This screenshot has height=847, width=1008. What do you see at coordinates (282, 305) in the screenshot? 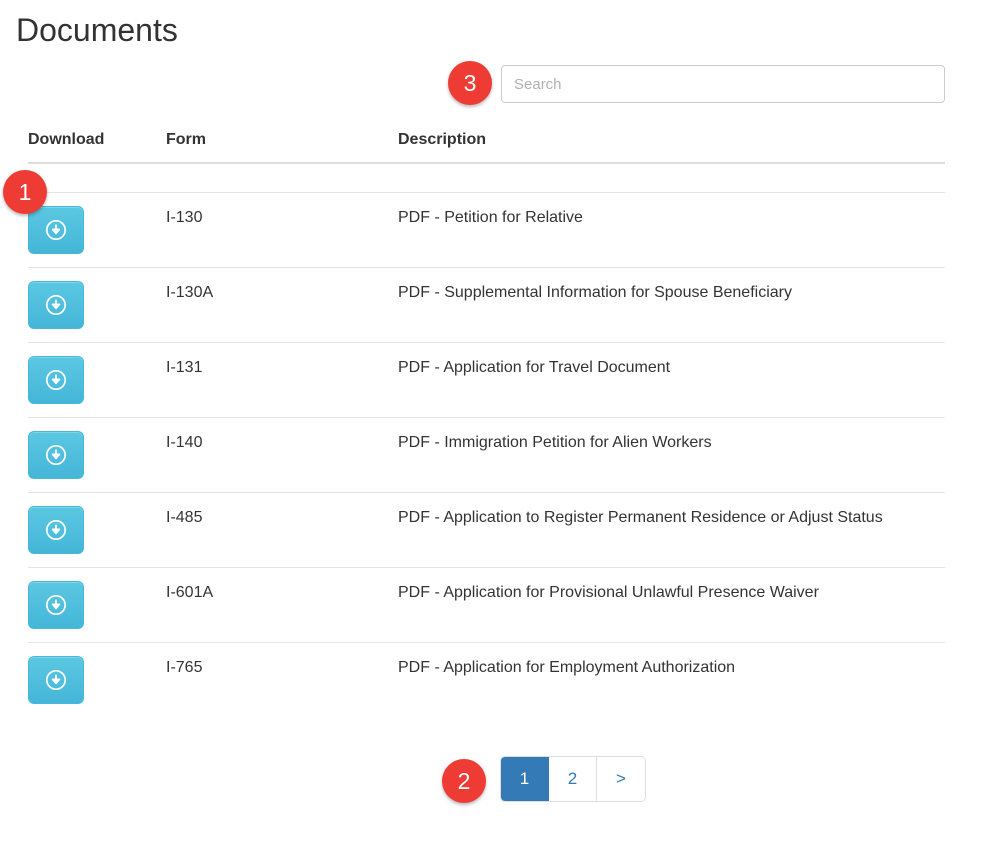
I see `form-cell: I-130A` at bounding box center [282, 305].